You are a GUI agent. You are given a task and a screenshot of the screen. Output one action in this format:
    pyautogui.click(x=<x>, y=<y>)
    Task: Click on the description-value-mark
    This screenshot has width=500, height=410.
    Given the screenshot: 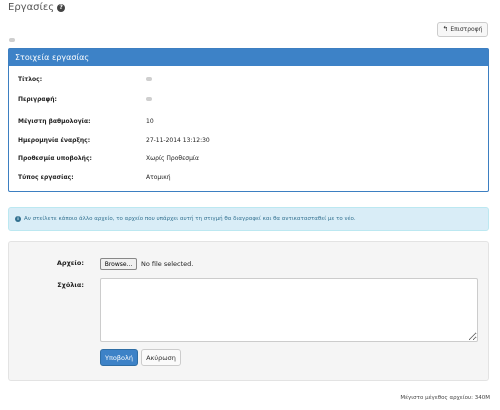 What is the action you would take?
    pyautogui.click(x=149, y=99)
    